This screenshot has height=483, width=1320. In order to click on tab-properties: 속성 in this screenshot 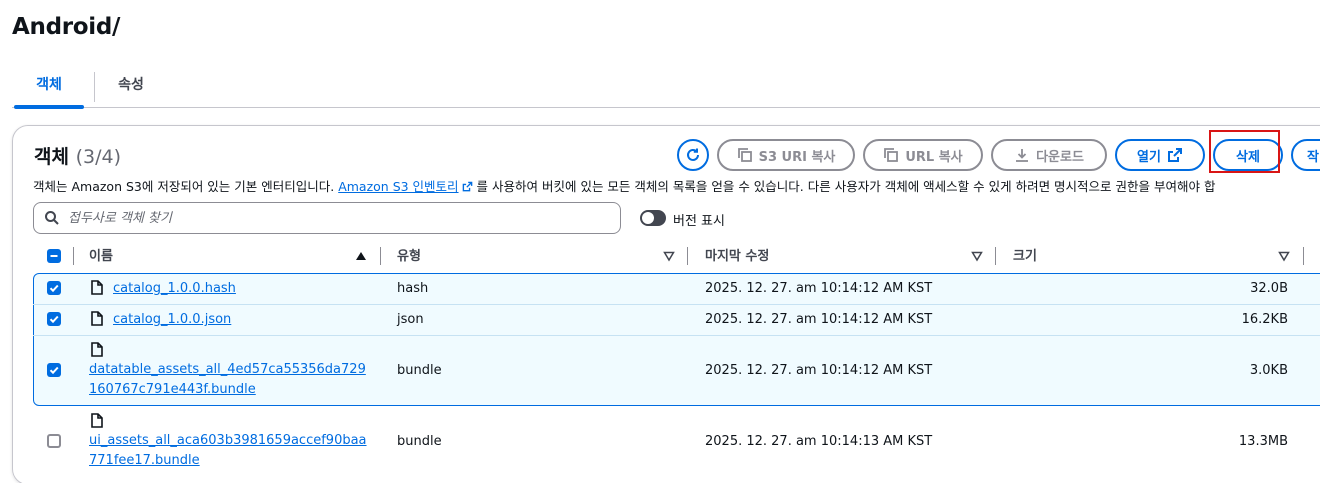, I will do `click(131, 87)`.